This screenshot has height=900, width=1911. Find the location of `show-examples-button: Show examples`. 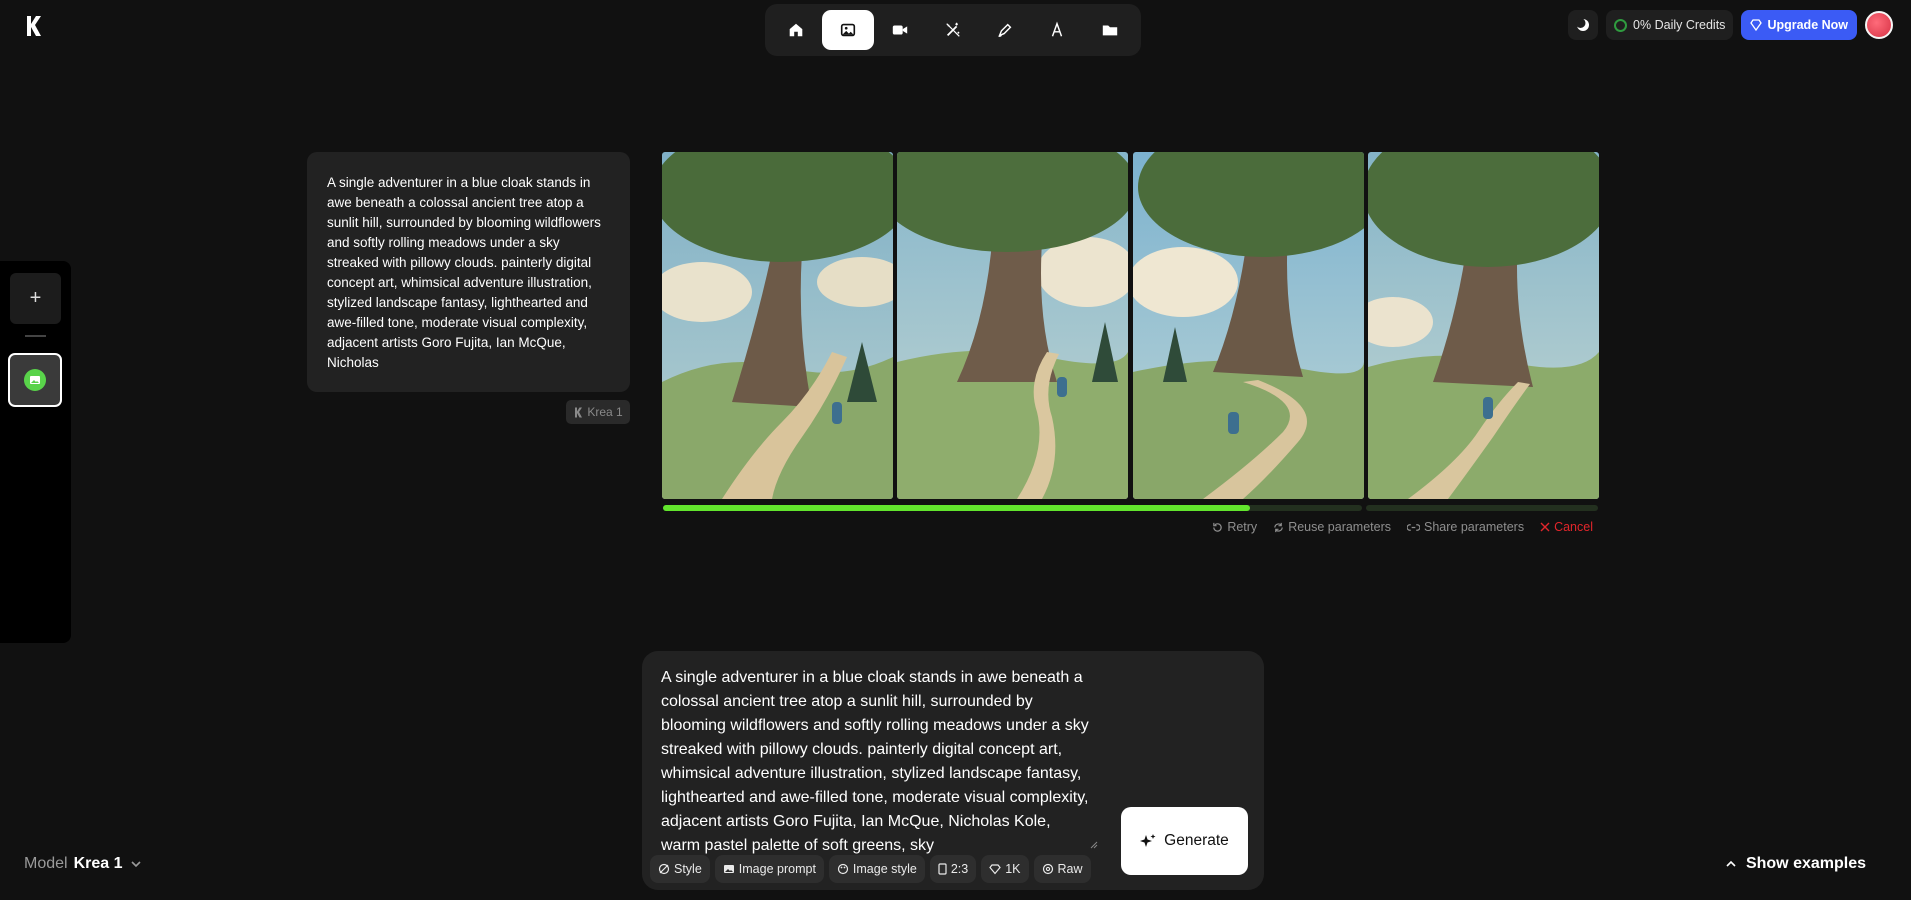

show-examples-button: Show examples is located at coordinates (1795, 864).